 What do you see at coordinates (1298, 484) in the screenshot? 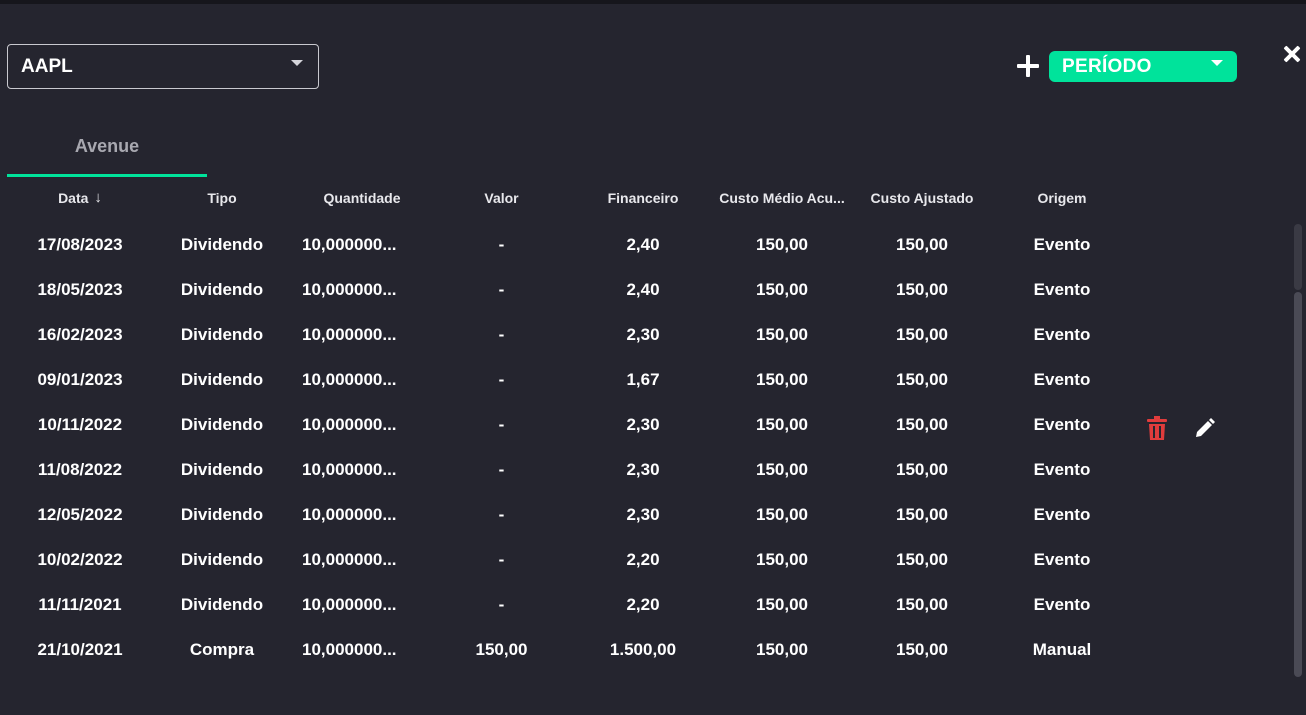
I see `scrollbar-thumb` at bounding box center [1298, 484].